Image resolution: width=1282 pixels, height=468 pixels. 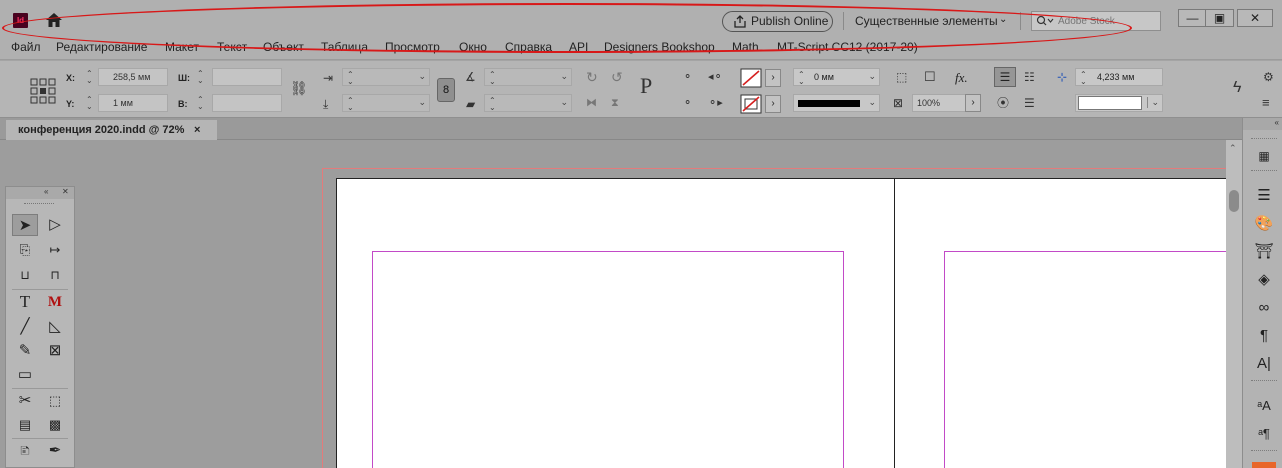 I want to click on flip-horizontal-icon: ⧓, so click(x=591, y=103).